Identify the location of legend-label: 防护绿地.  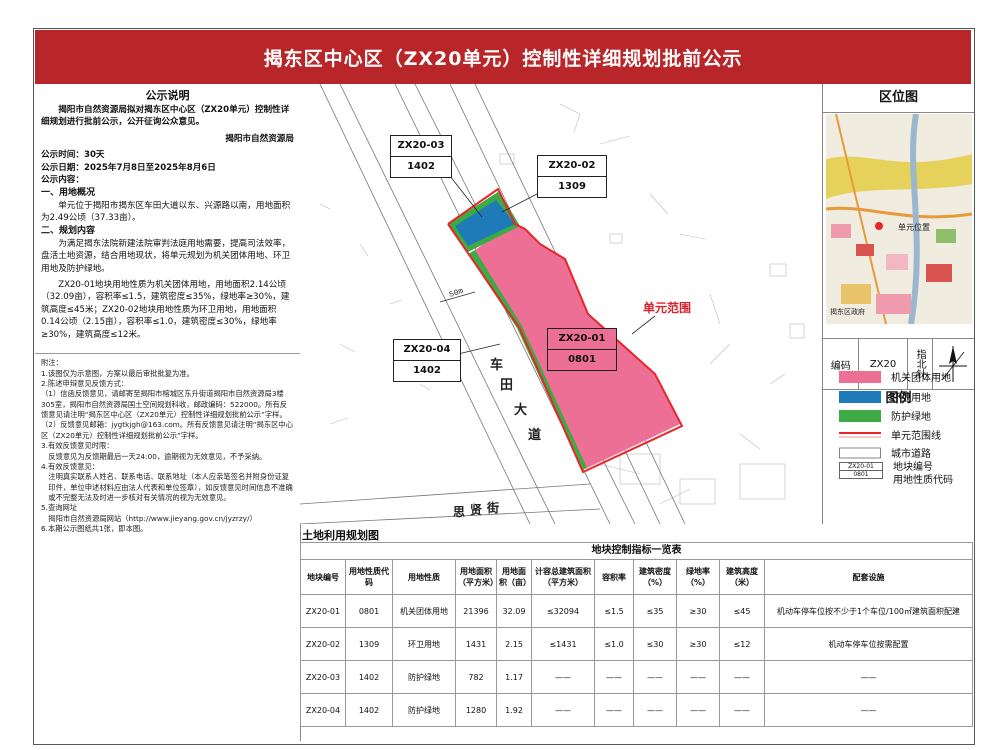
(911, 417).